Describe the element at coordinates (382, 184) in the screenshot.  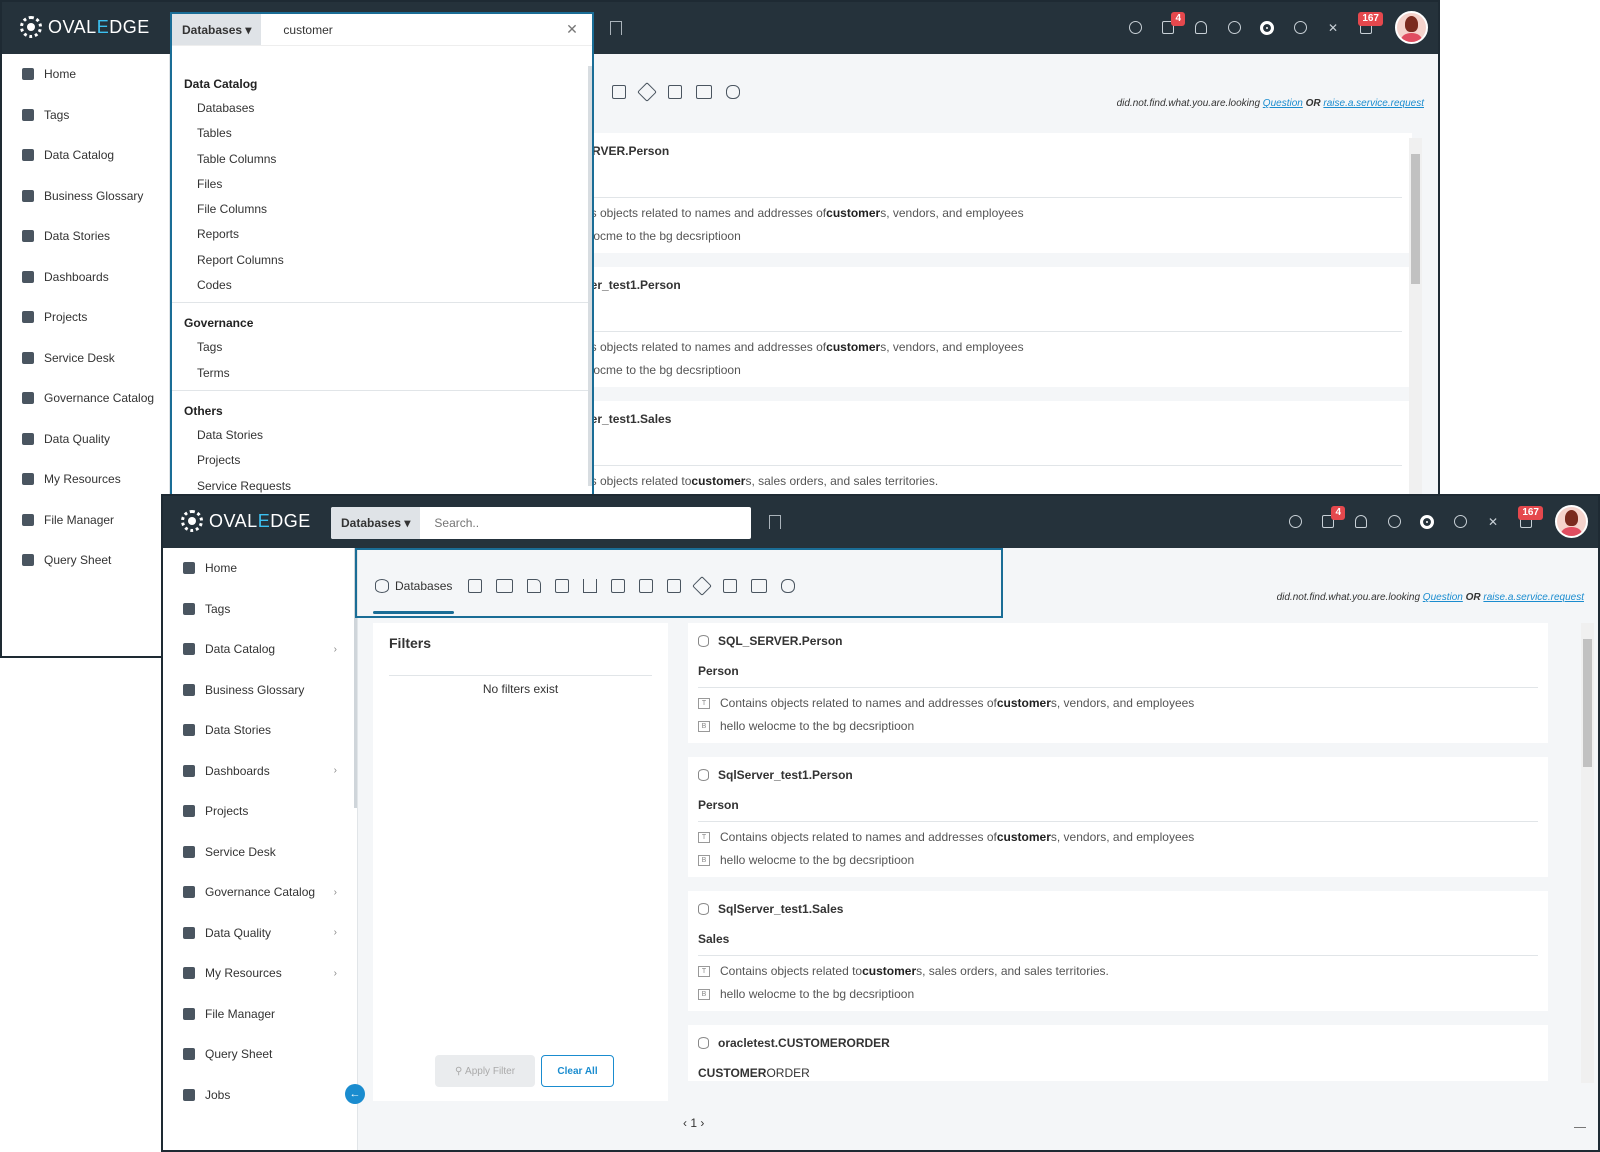
I see `dropdown-option: Files` at that location.